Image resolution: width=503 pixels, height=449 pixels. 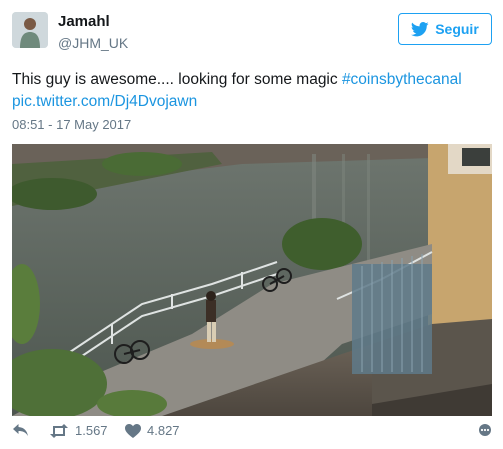 I want to click on reply-button, so click(x=20, y=430).